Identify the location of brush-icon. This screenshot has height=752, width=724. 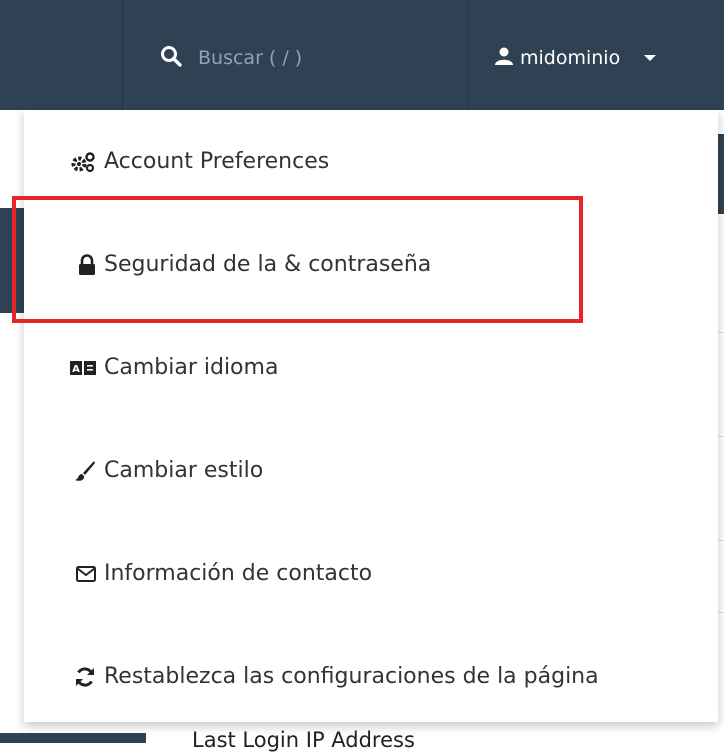
(79, 471).